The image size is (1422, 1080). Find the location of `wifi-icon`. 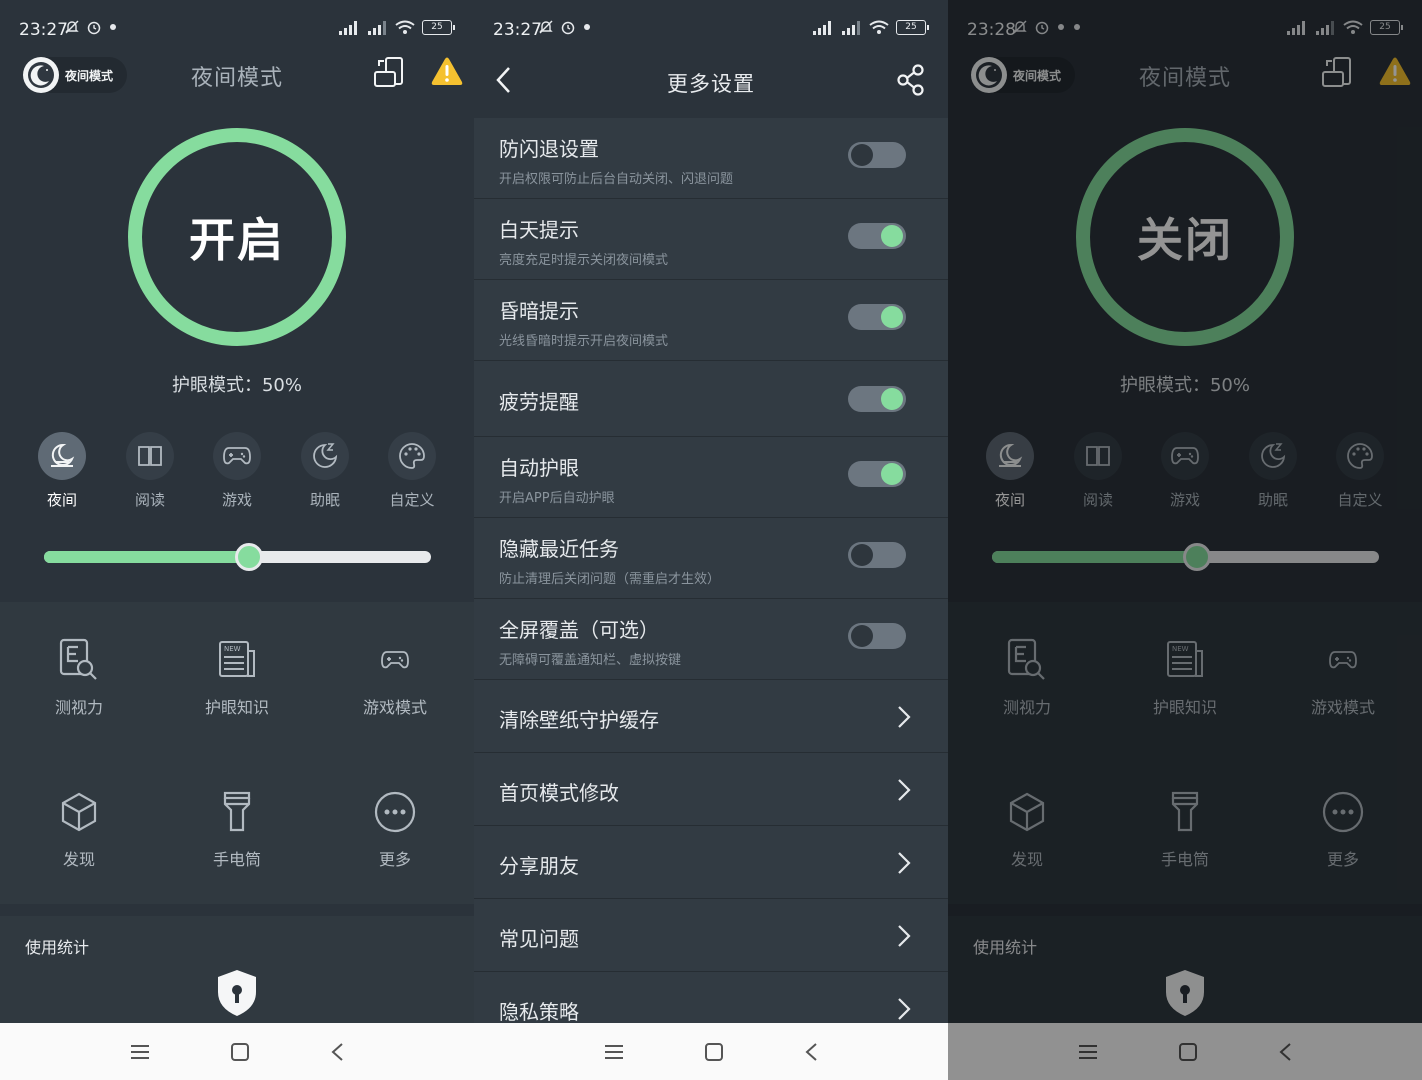

wifi-icon is located at coordinates (1353, 27).